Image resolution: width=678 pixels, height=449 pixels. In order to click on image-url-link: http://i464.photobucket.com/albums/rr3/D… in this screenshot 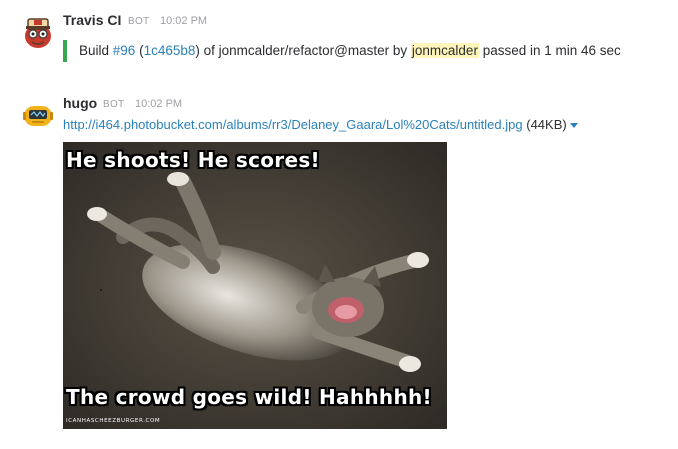, I will do `click(293, 124)`.